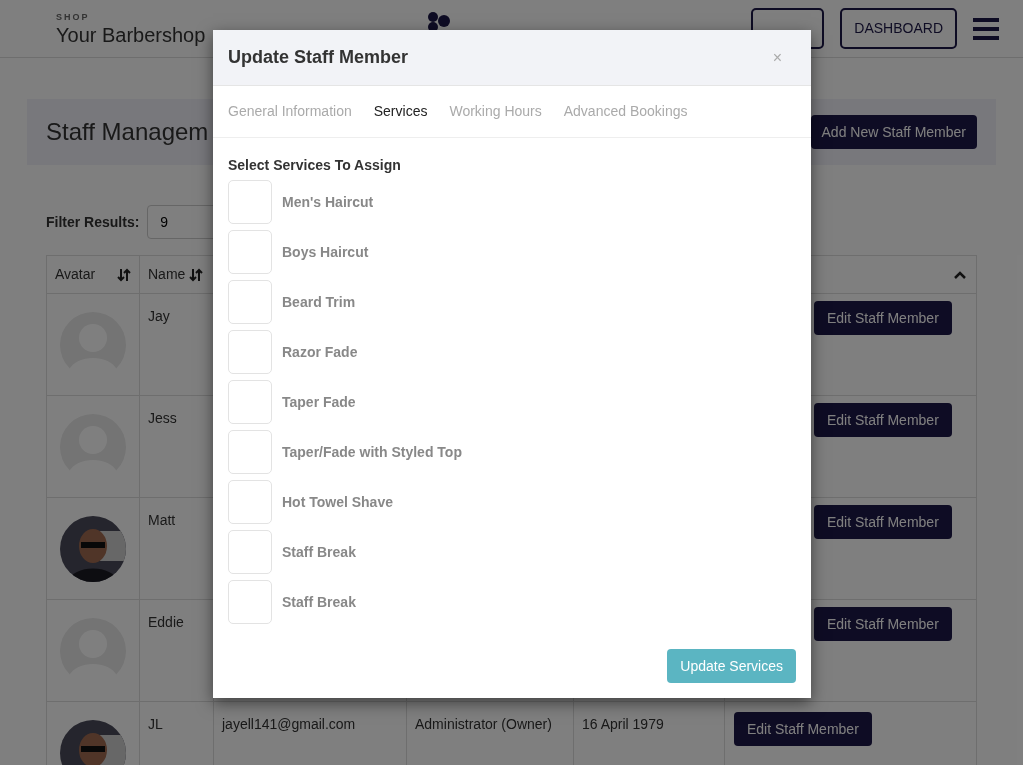 This screenshot has width=1023, height=765. Describe the element at coordinates (73, 17) in the screenshot. I see `shop-label: SHOP` at that location.